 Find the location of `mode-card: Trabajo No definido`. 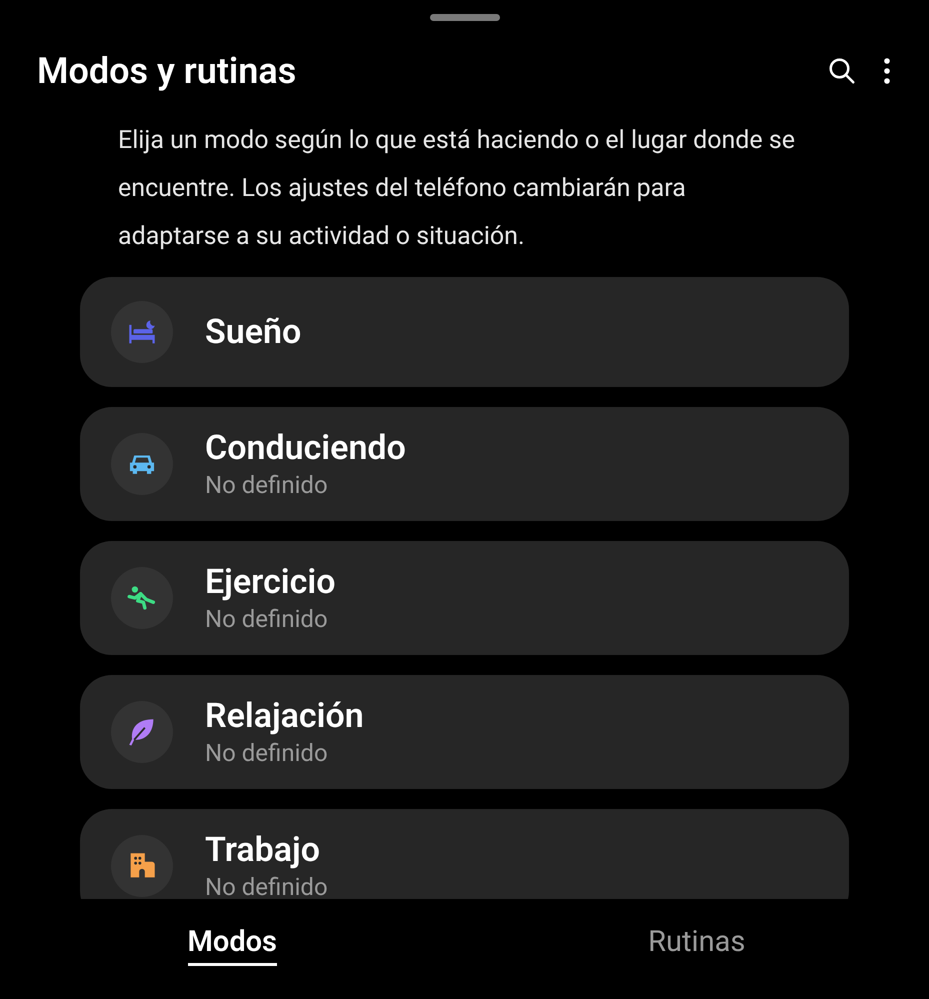

mode-card: Trabajo No definido is located at coordinates (464, 854).